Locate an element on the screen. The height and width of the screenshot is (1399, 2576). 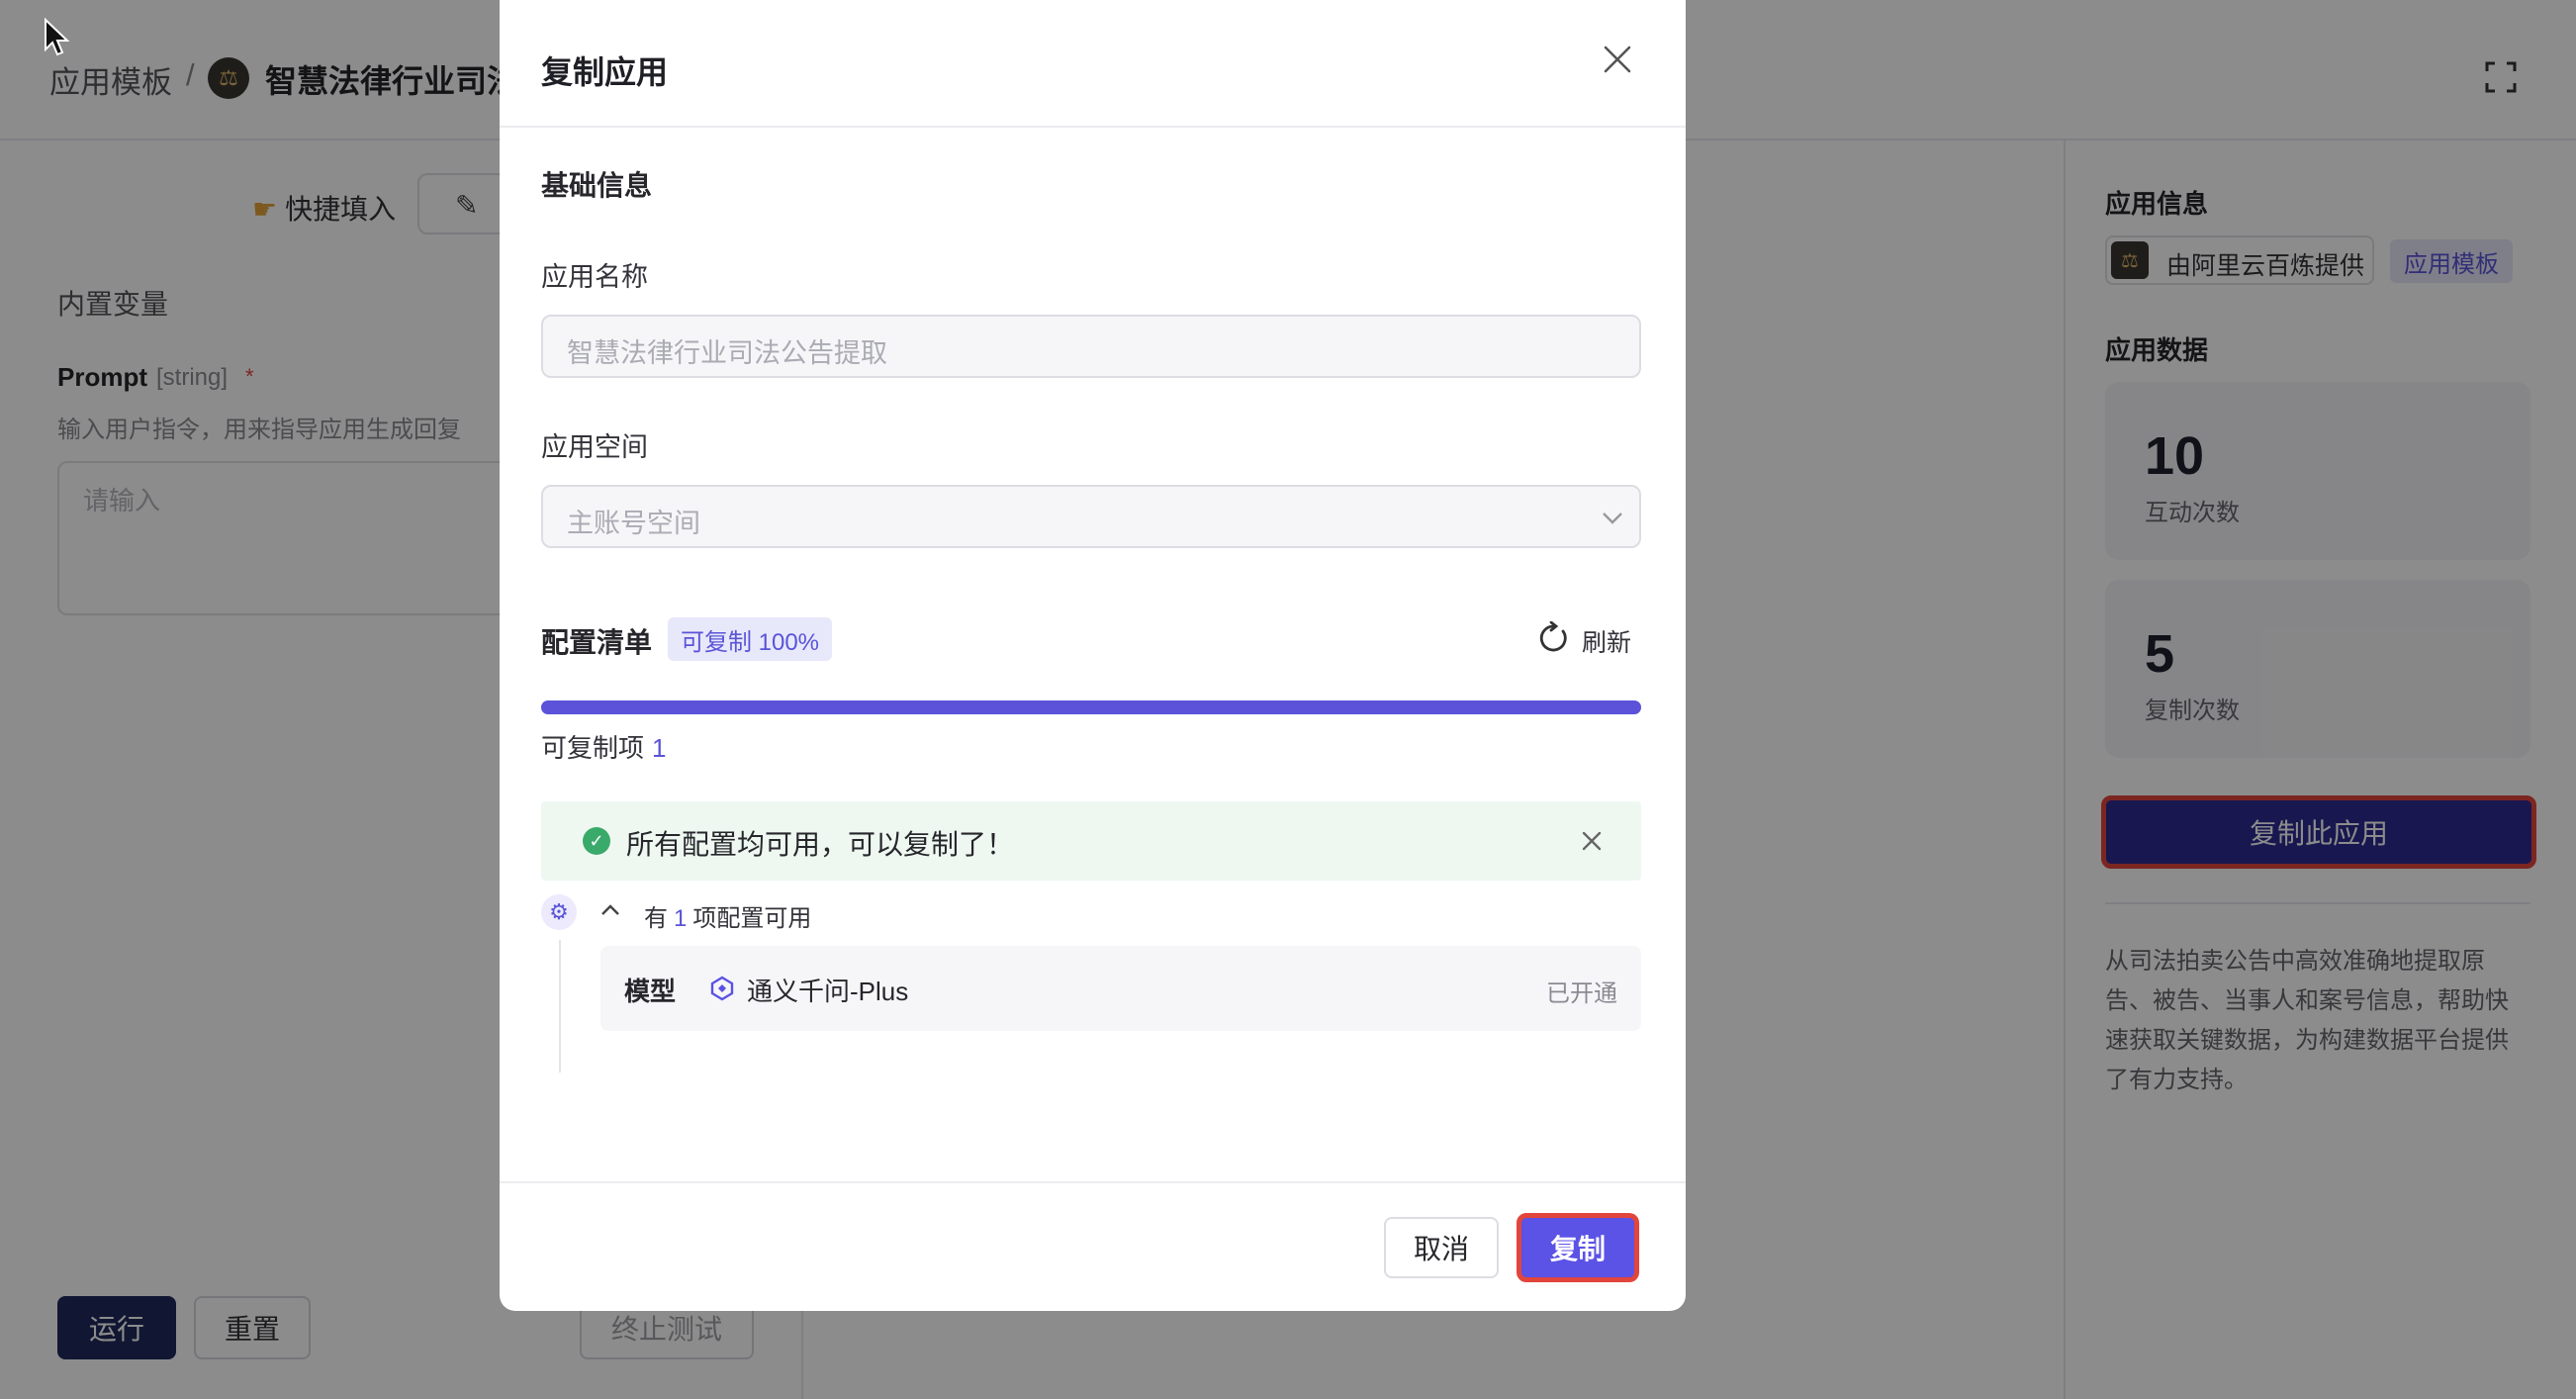
app-name-label: 应用名称 is located at coordinates (594, 277).